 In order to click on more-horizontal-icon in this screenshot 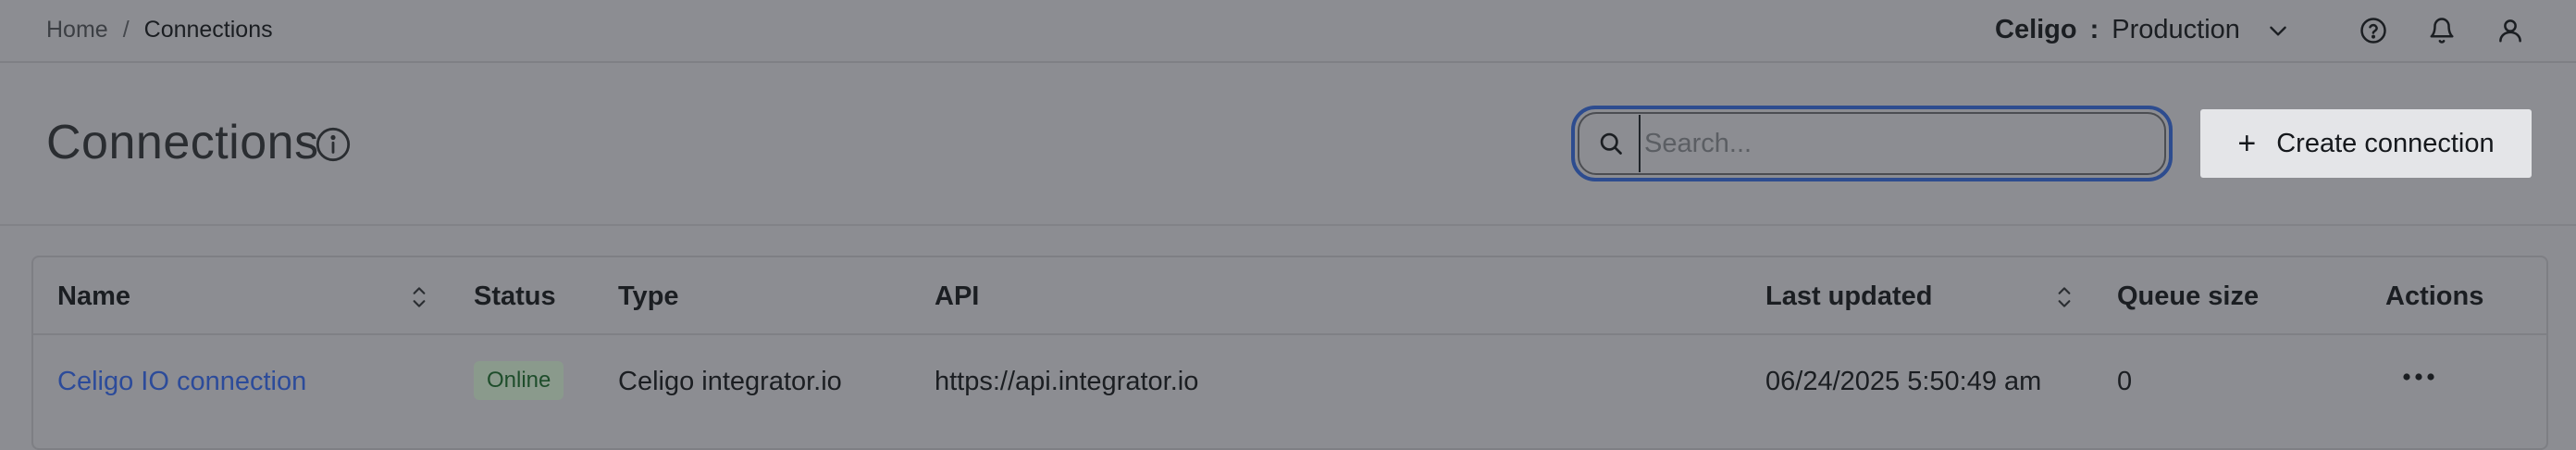, I will do `click(2419, 379)`.